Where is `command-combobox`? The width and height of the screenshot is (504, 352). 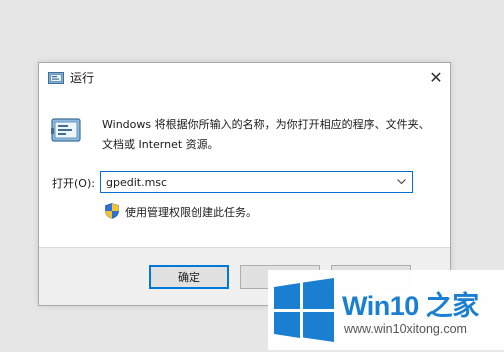
command-combobox is located at coordinates (256, 182).